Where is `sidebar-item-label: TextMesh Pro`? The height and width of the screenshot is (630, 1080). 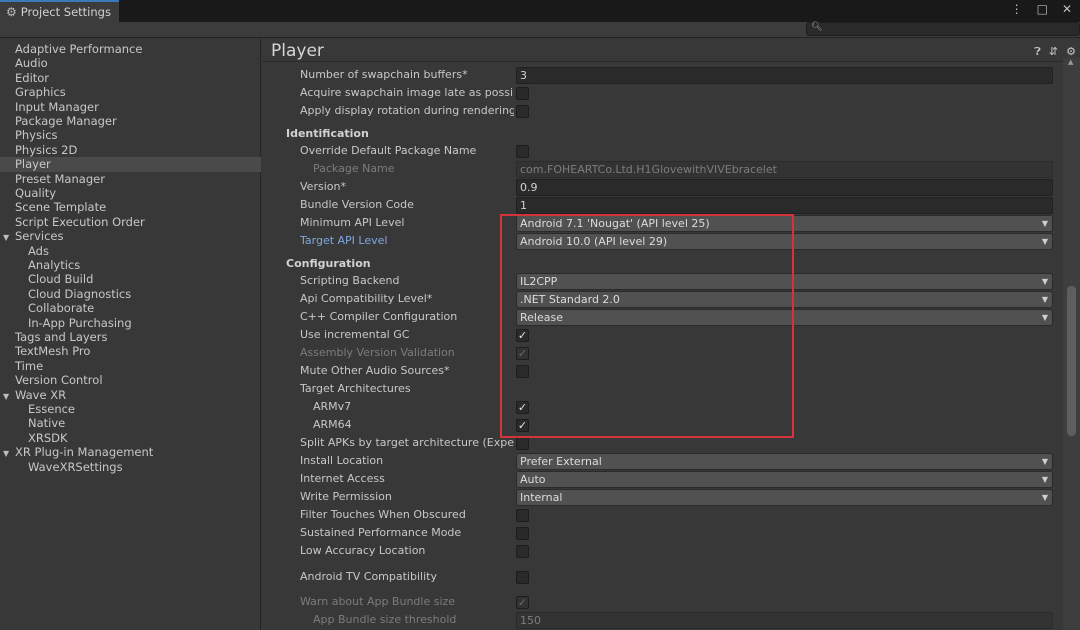
sidebar-item-label: TextMesh Pro is located at coordinates (53, 351).